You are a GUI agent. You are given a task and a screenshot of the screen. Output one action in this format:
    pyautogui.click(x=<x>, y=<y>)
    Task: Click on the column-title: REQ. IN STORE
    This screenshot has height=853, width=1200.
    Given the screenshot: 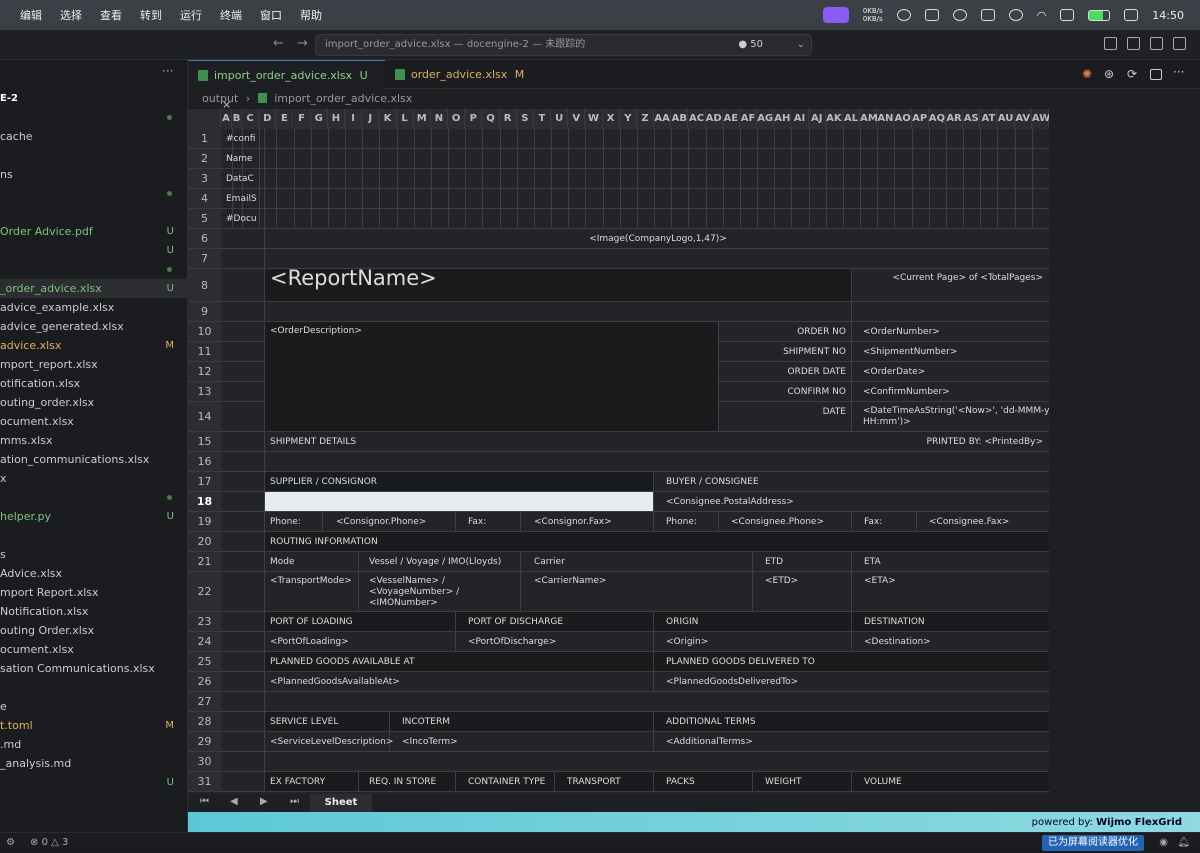 What is the action you would take?
    pyautogui.click(x=409, y=782)
    